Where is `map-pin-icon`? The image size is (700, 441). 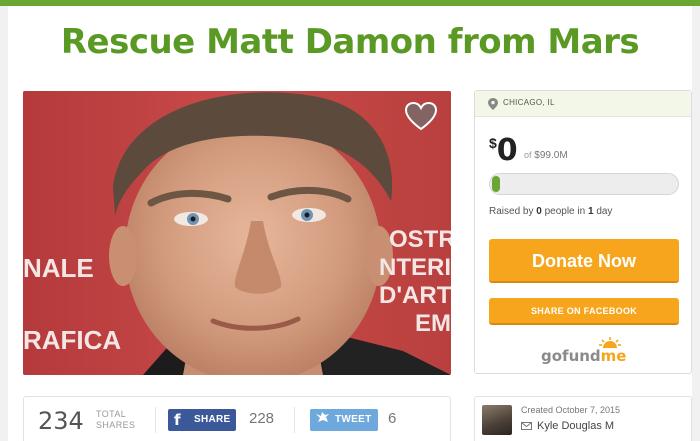 map-pin-icon is located at coordinates (493, 104).